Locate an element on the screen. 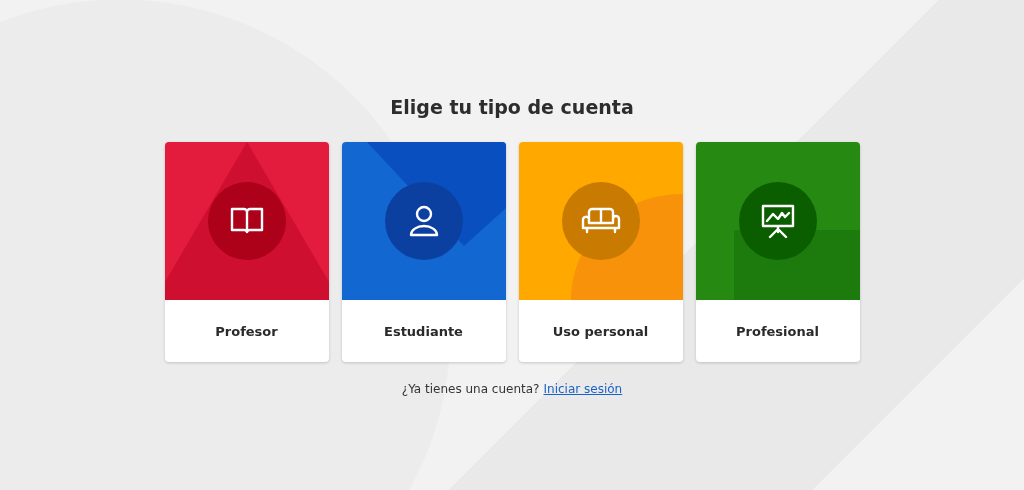 The image size is (1024, 490). page-title: Elige tu tipo de cuenta is located at coordinates (512, 107).